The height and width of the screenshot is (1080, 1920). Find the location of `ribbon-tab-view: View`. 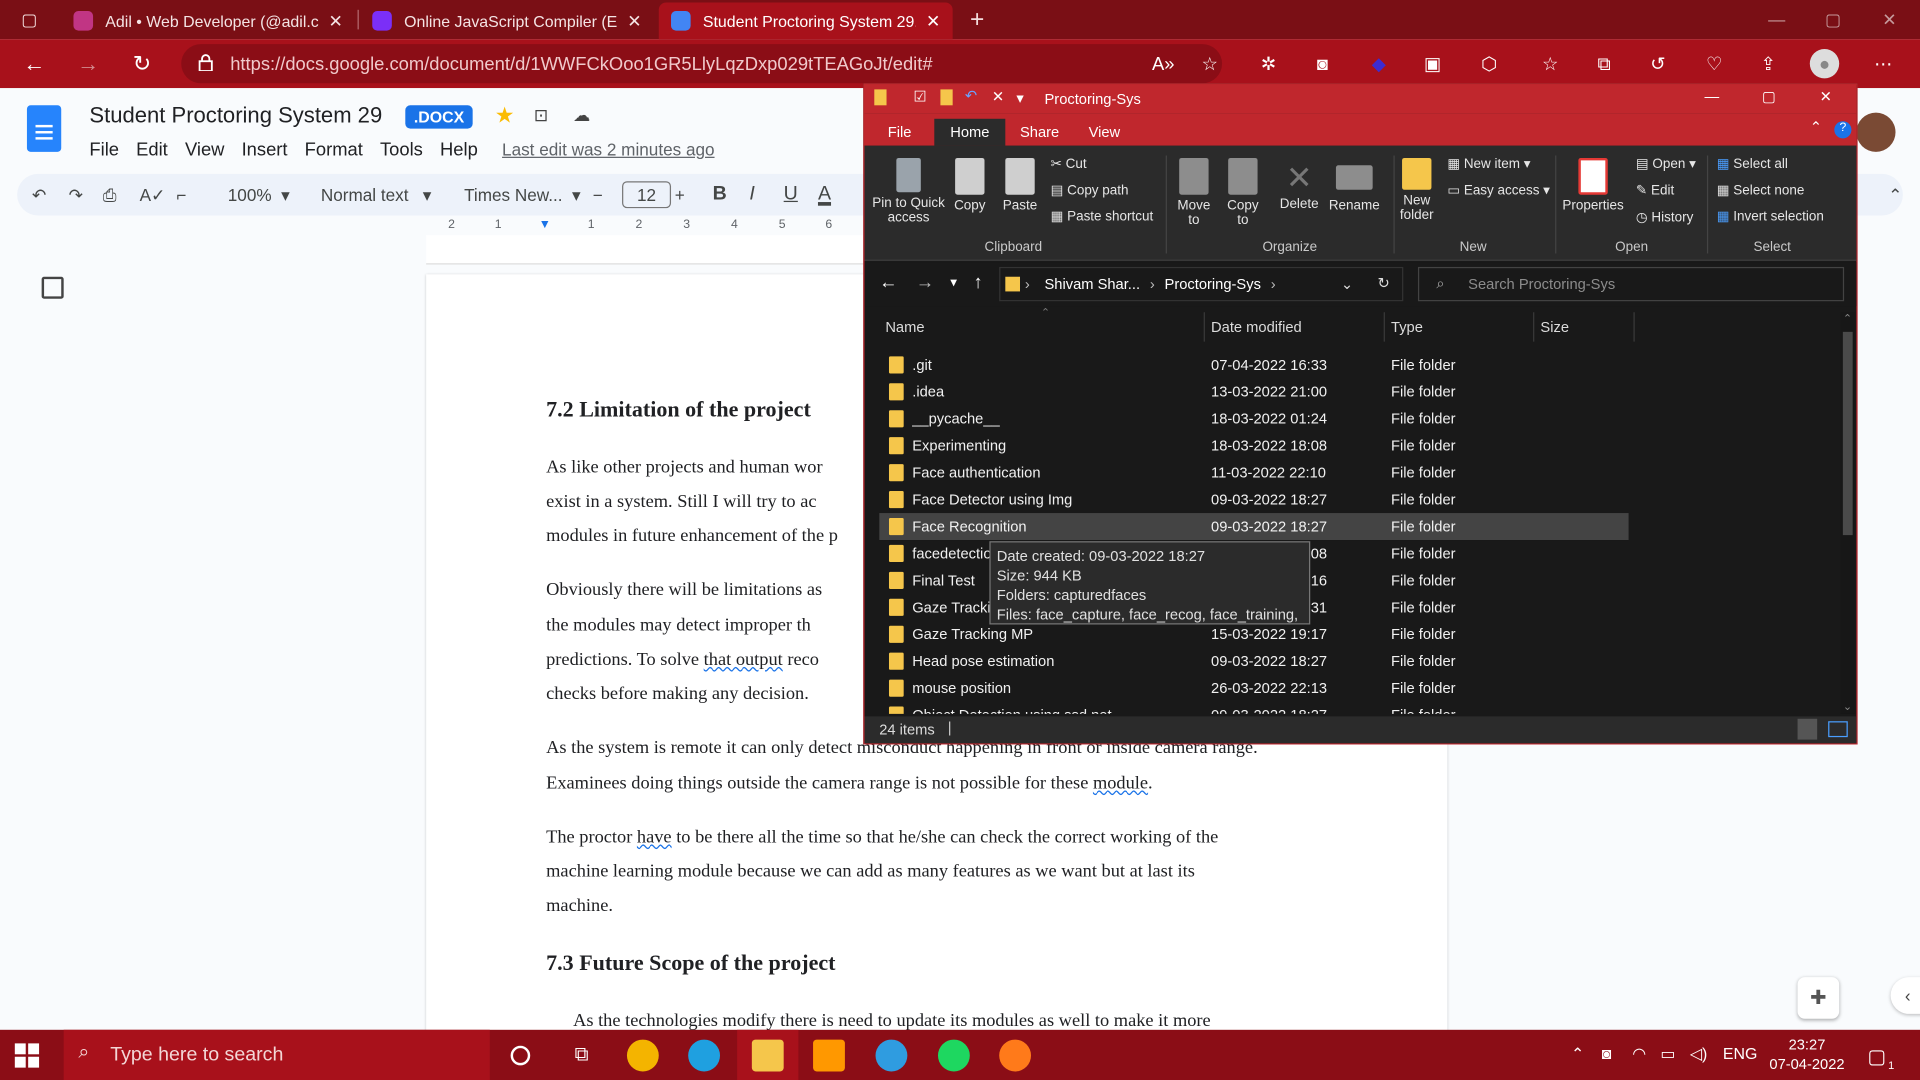

ribbon-tab-view: View is located at coordinates (1104, 132).